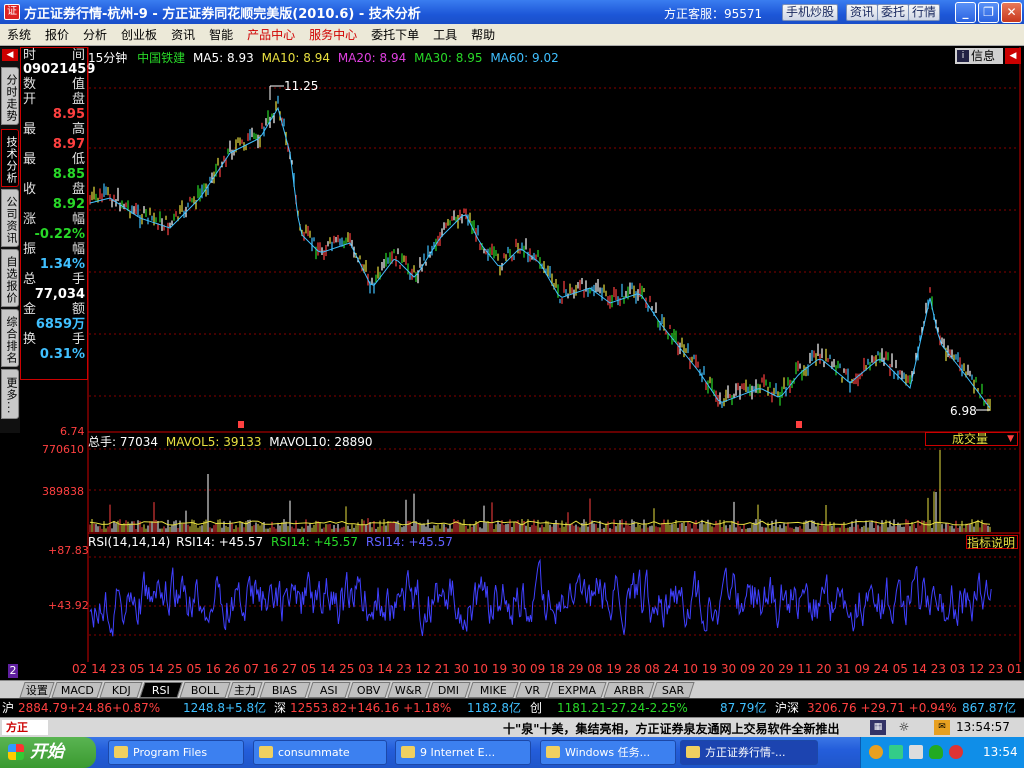  What do you see at coordinates (107, 58) in the screenshot?
I see `period-label: 15分钟` at bounding box center [107, 58].